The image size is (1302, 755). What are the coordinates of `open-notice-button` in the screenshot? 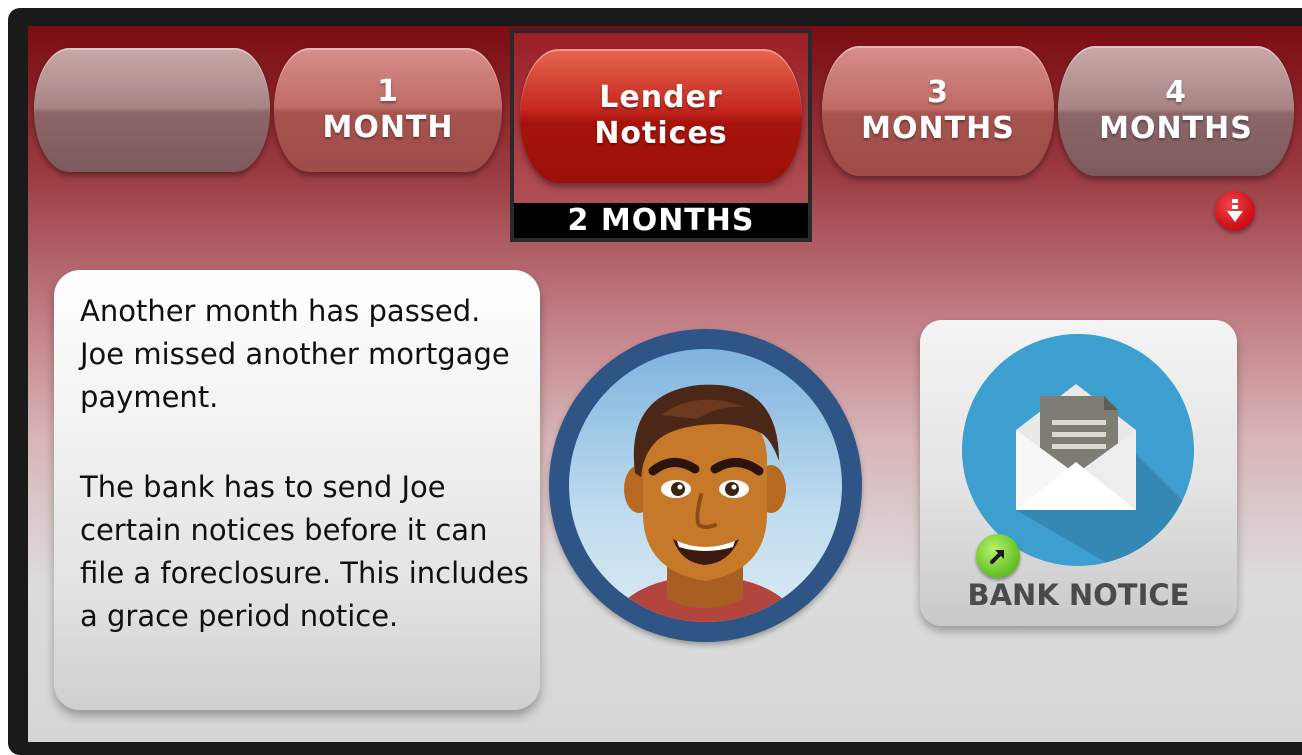 It's located at (998, 556).